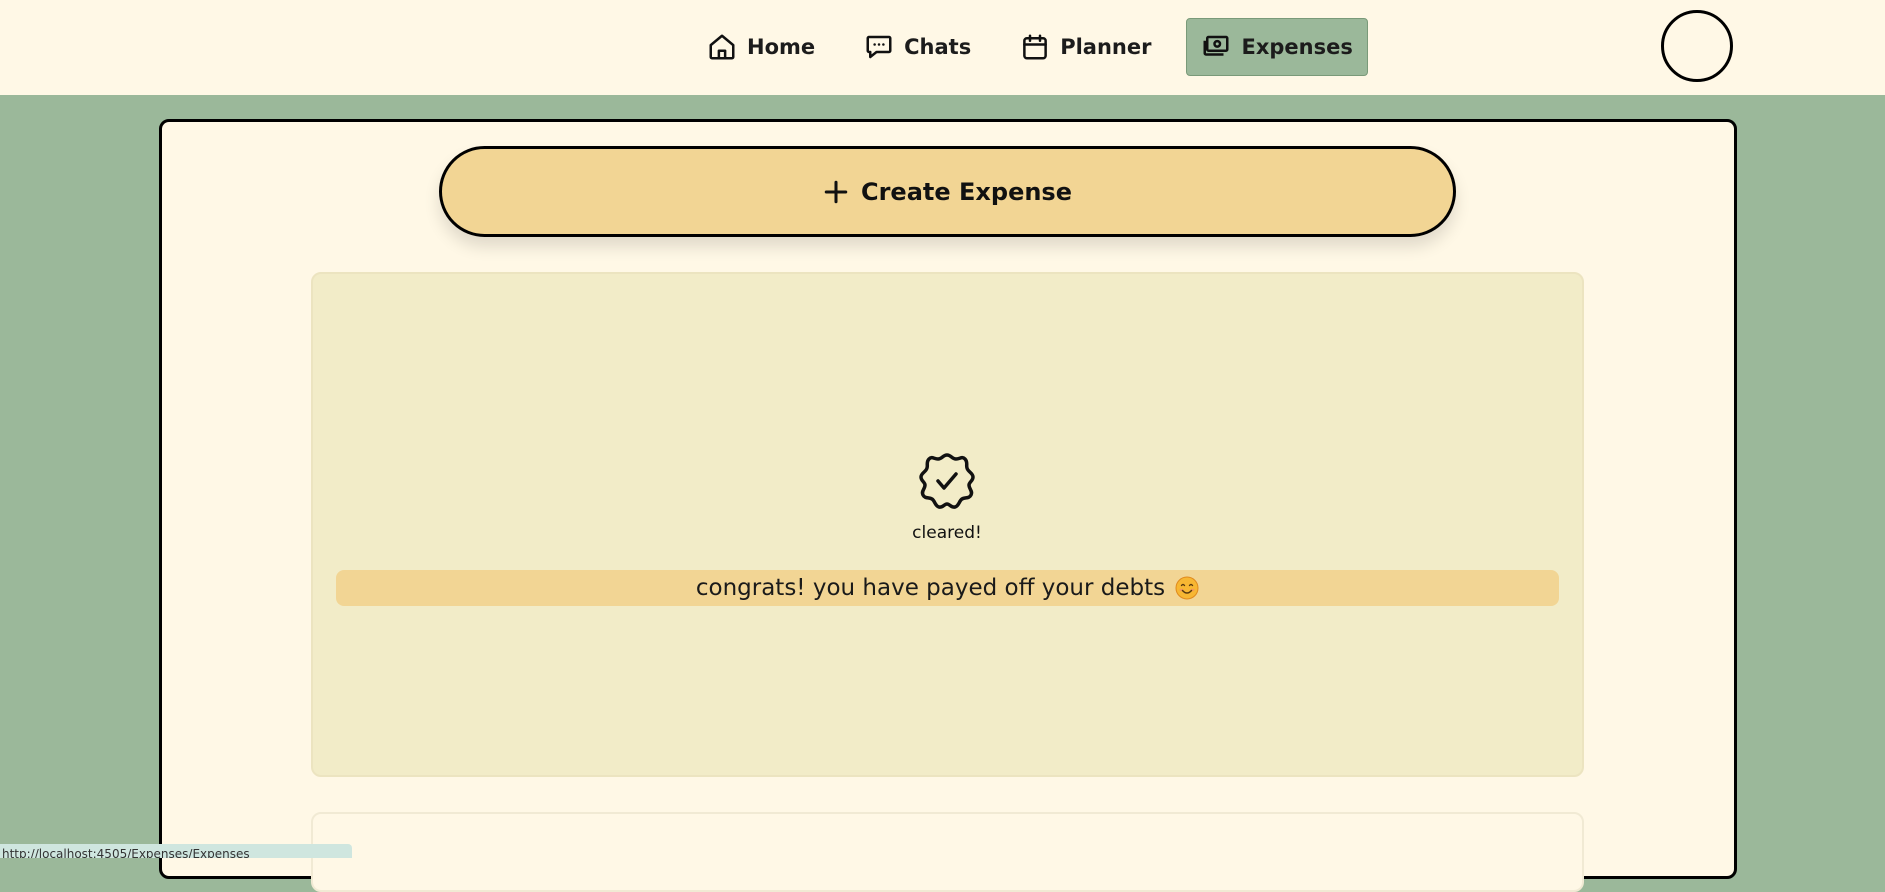  I want to click on verified-badge-icon, so click(947, 481).